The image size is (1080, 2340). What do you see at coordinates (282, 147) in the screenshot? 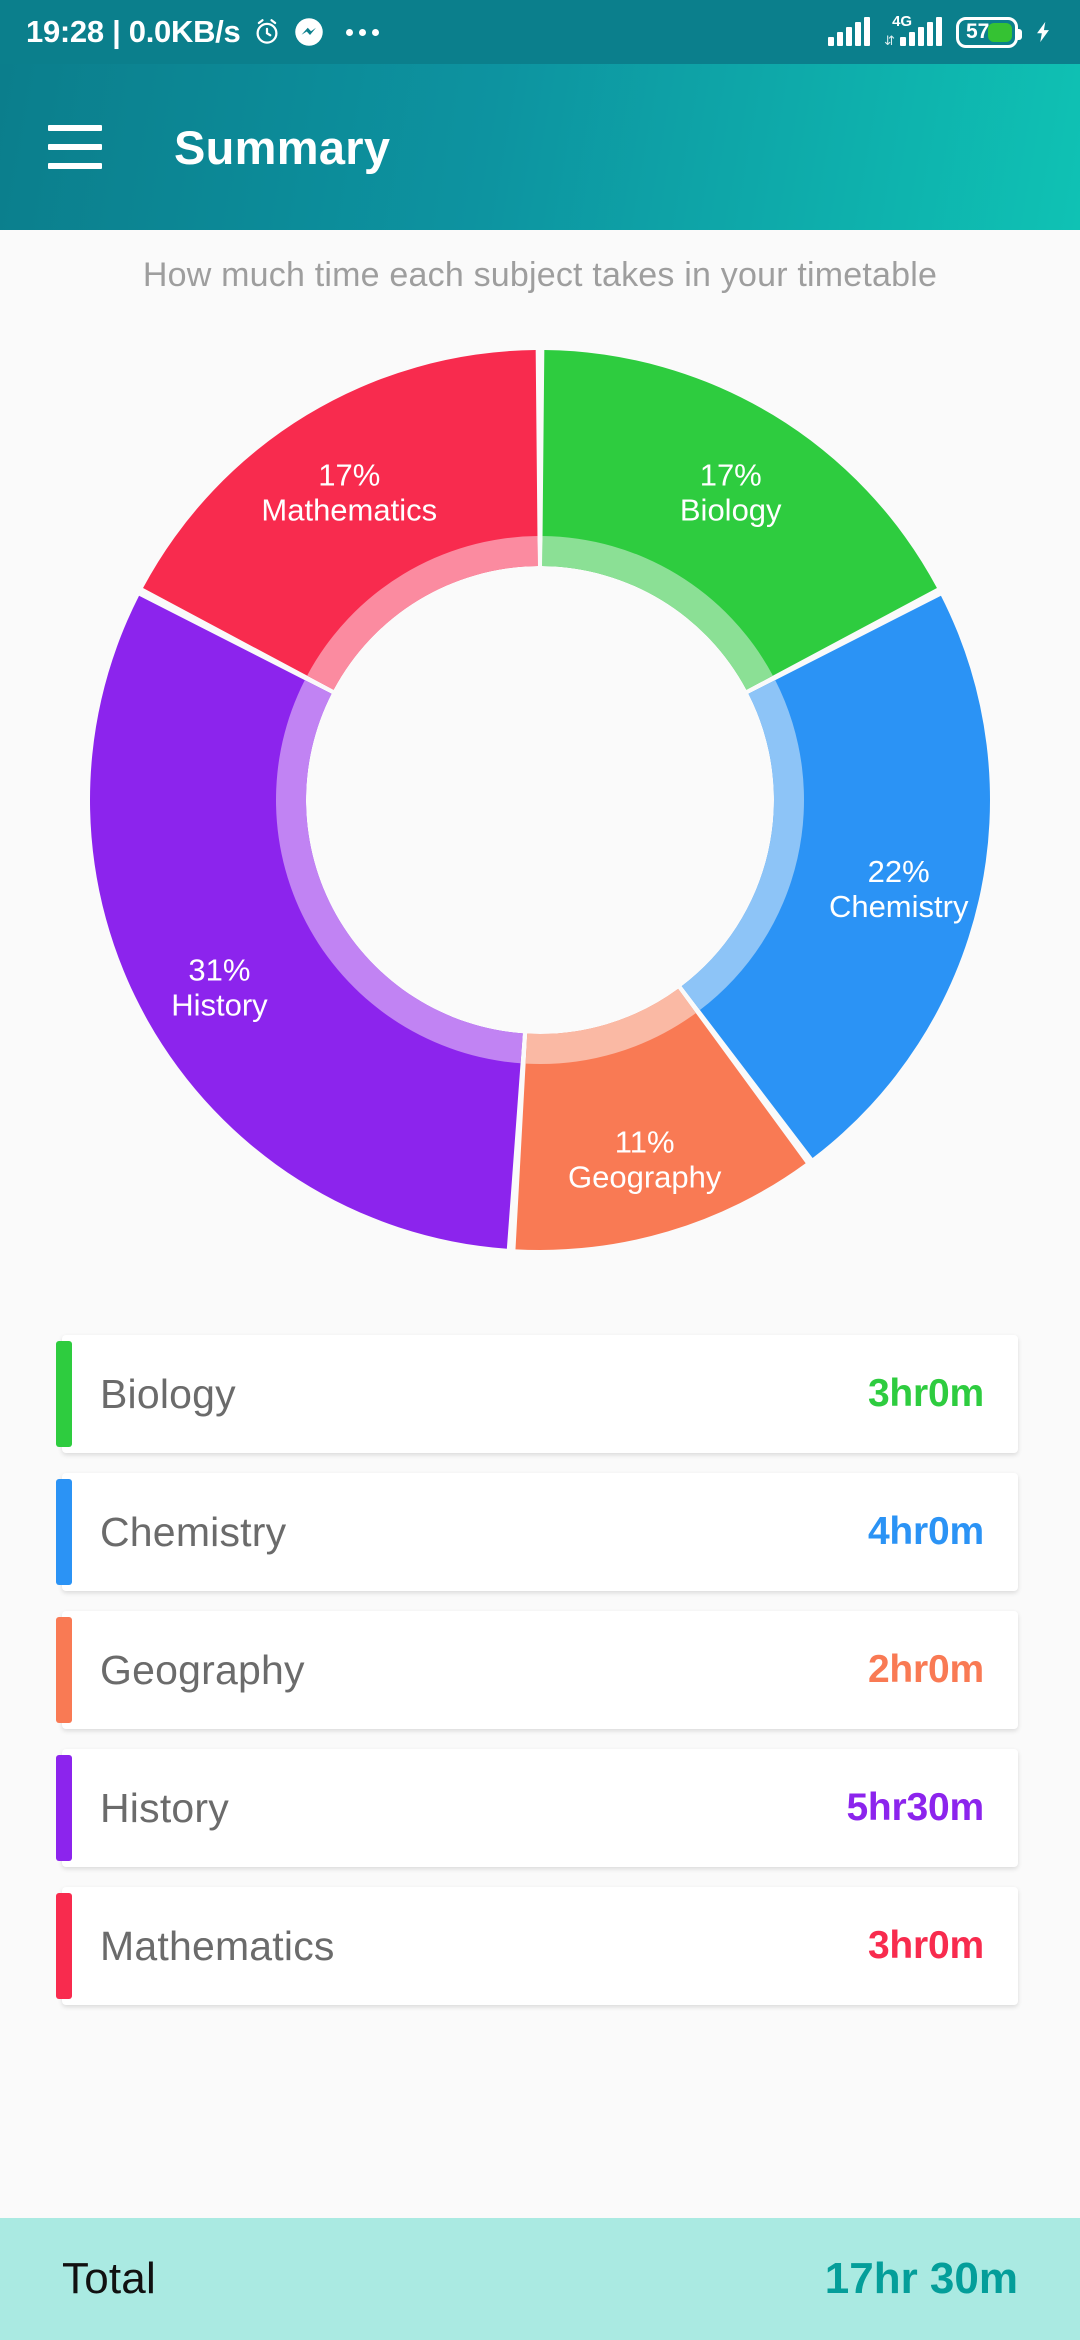
I see `page-title: Summary` at bounding box center [282, 147].